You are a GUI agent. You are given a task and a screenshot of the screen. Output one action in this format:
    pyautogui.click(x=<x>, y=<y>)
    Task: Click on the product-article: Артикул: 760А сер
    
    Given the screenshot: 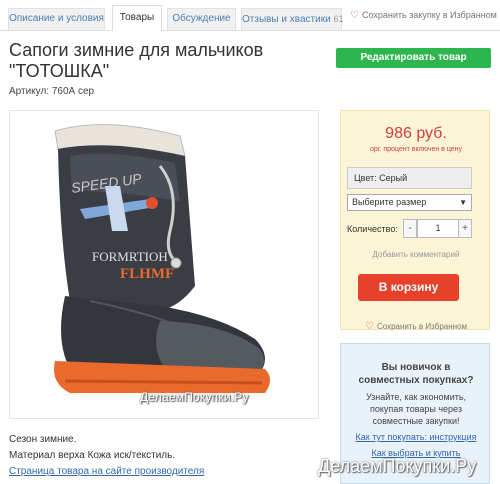 What is the action you would take?
    pyautogui.click(x=52, y=91)
    